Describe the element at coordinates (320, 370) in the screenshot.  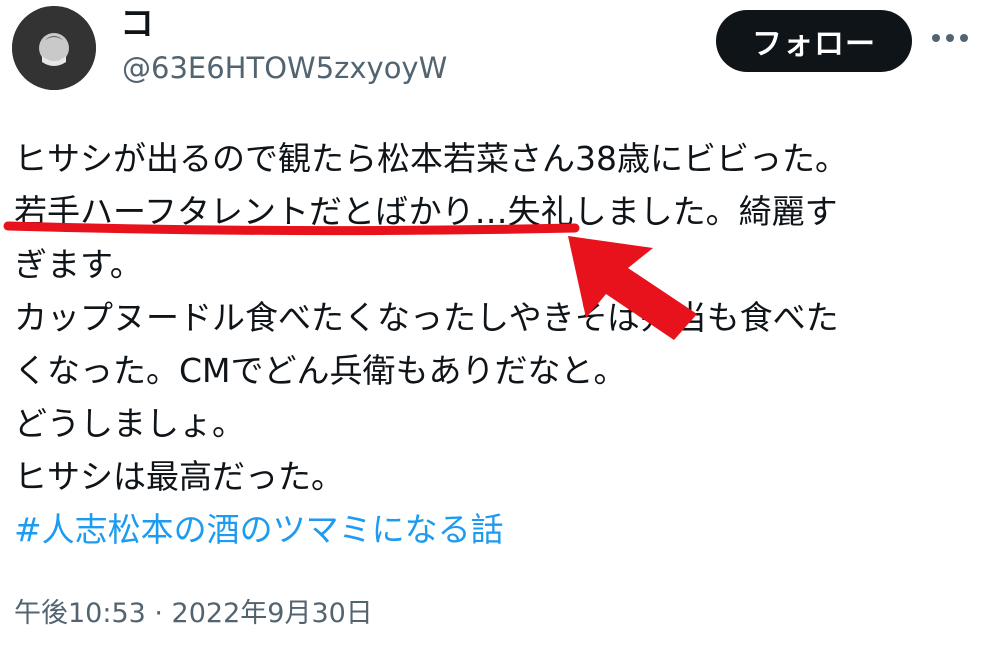
I see `tweet-line: くなった。CMでどん兵衛もありだなと。` at that location.